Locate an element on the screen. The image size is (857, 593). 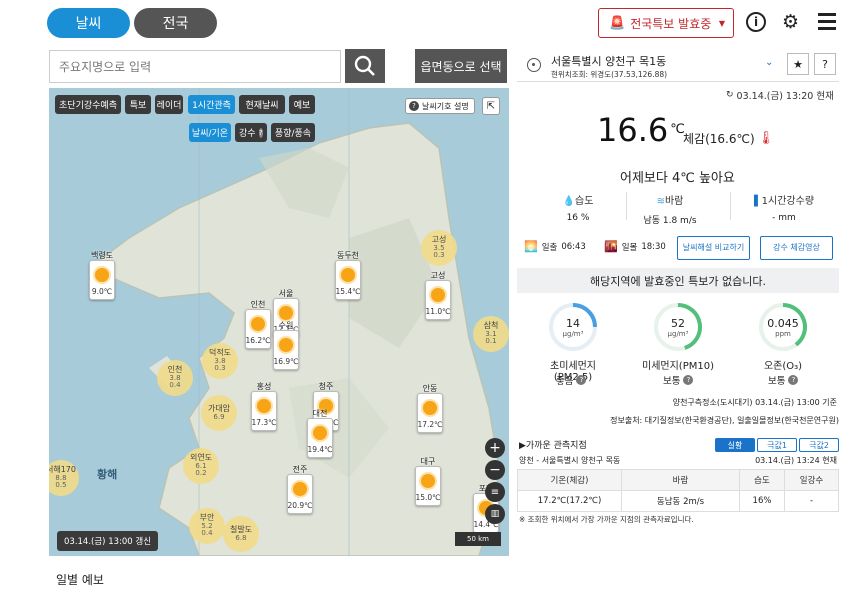
nearby-station: 양천 - 서울특별시 양천구 목동 is located at coordinates (570, 460).